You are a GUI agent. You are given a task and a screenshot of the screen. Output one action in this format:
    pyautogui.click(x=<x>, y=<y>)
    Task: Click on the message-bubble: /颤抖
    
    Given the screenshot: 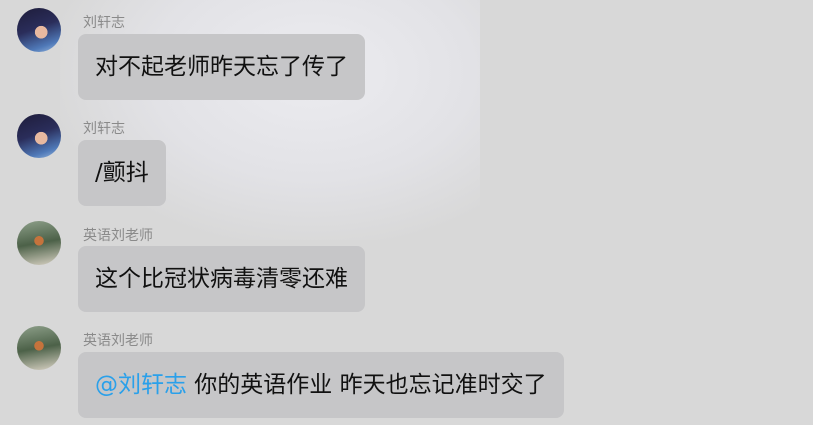 What is the action you would take?
    pyautogui.click(x=122, y=173)
    